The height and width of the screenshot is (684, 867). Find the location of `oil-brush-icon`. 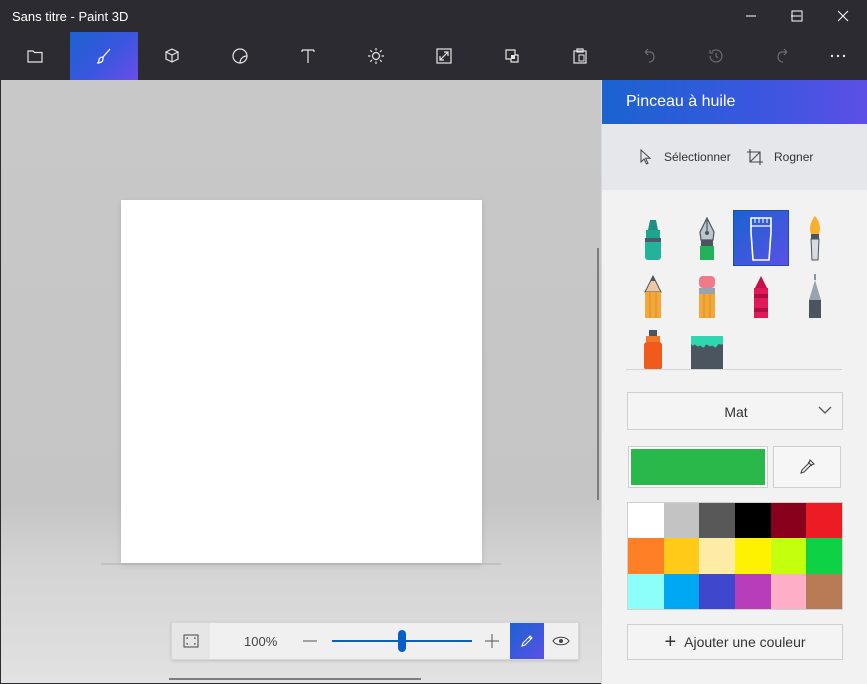

oil-brush-icon is located at coordinates (761, 239).